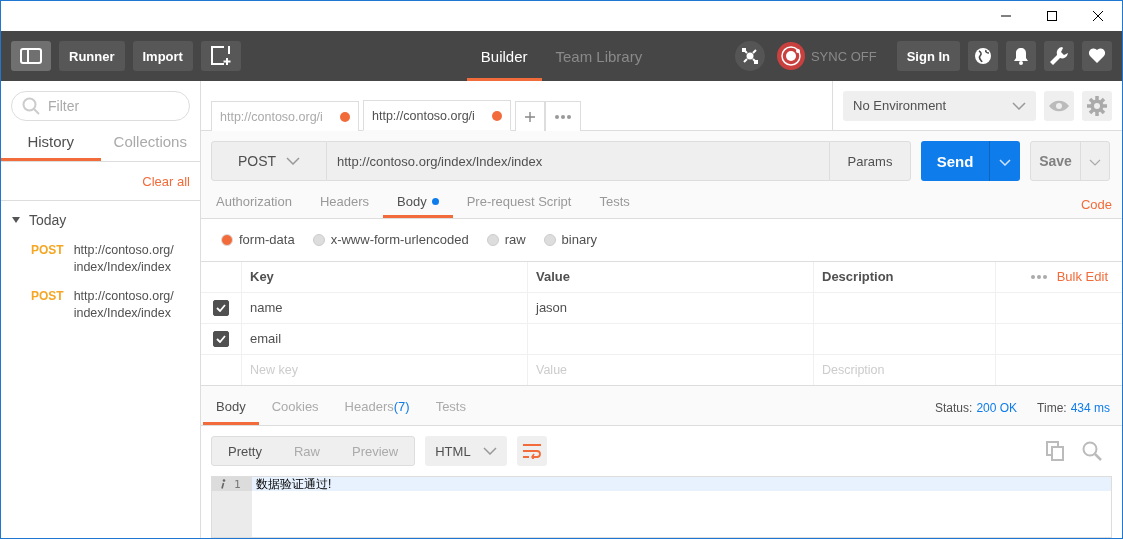 Image resolution: width=1123 pixels, height=539 pixels. I want to click on new-tab-button, so click(220, 56).